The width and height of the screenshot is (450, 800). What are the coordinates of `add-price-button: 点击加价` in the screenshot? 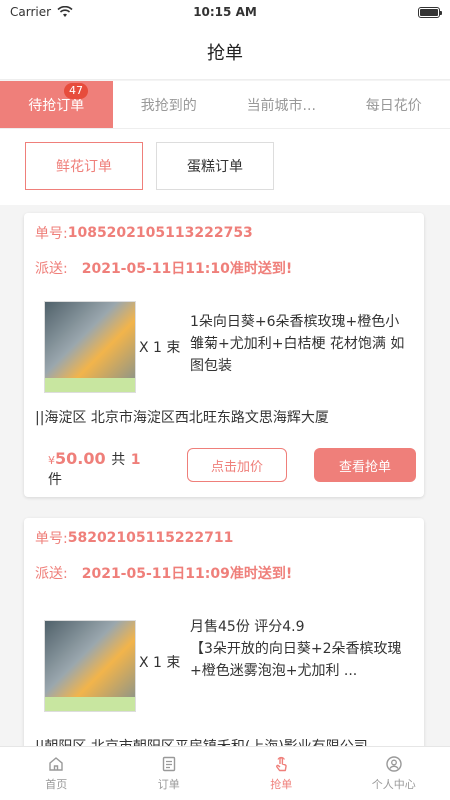 It's located at (237, 465).